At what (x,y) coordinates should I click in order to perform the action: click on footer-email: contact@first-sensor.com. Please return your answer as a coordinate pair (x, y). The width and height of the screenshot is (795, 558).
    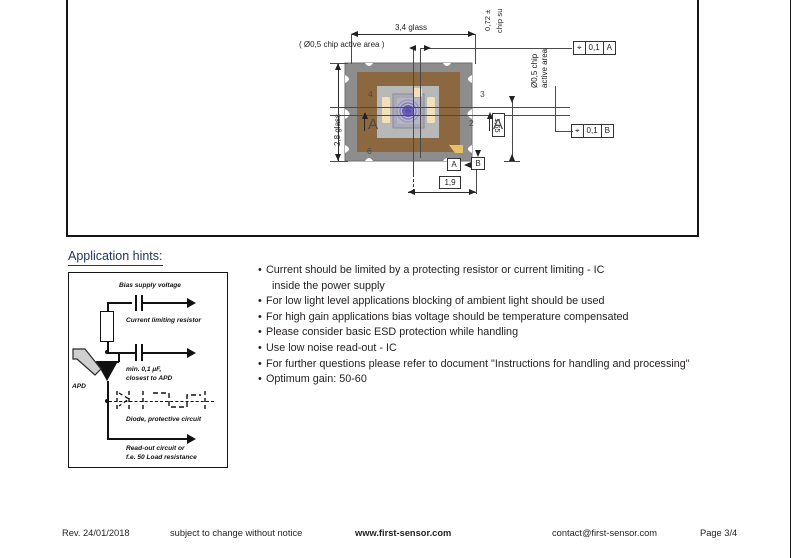
    Looking at the image, I should click on (604, 533).